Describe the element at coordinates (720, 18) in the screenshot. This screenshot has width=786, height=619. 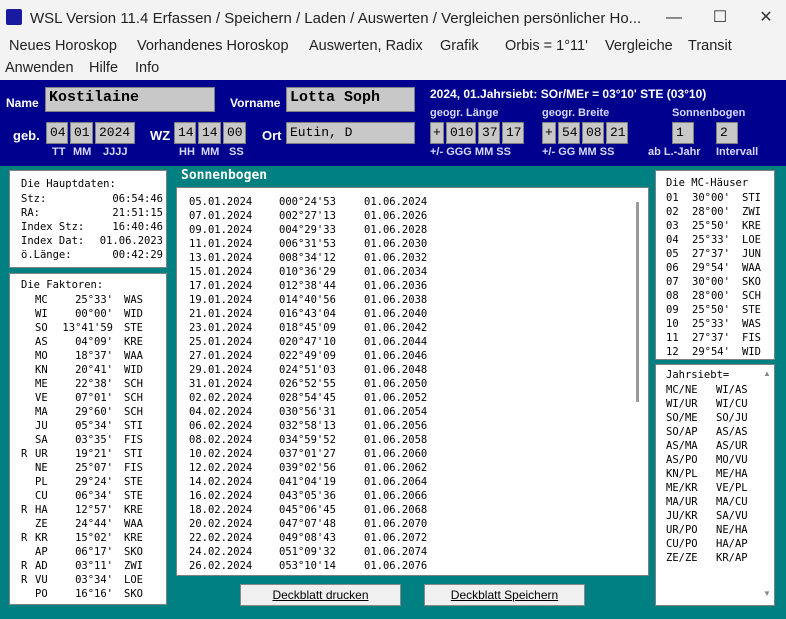
I see `maximize-button: ☐` at that location.